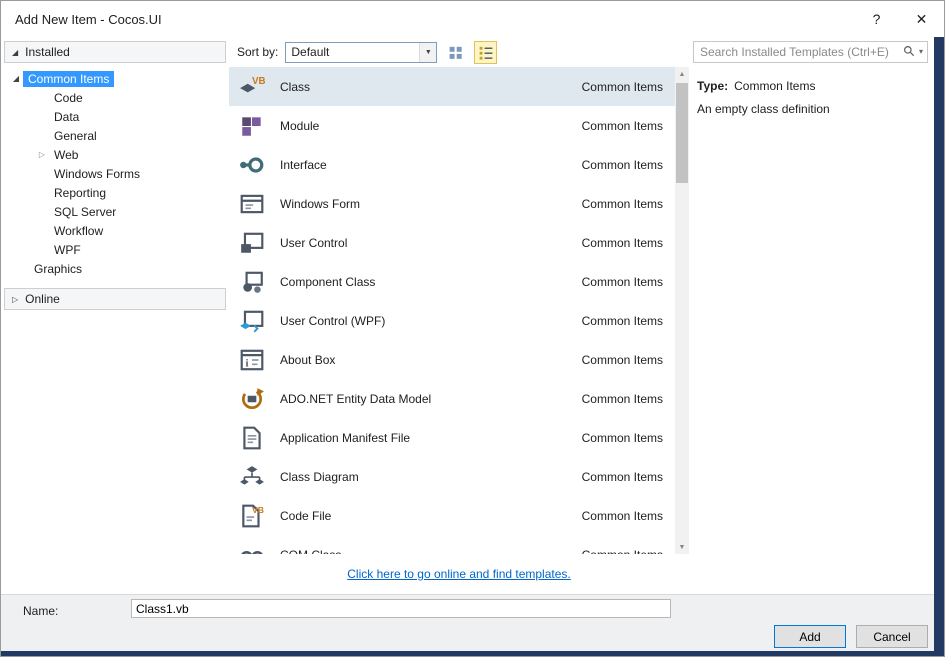 Image resolution: width=945 pixels, height=657 pixels. Describe the element at coordinates (42, 299) in the screenshot. I see `online-header-label: Online` at that location.